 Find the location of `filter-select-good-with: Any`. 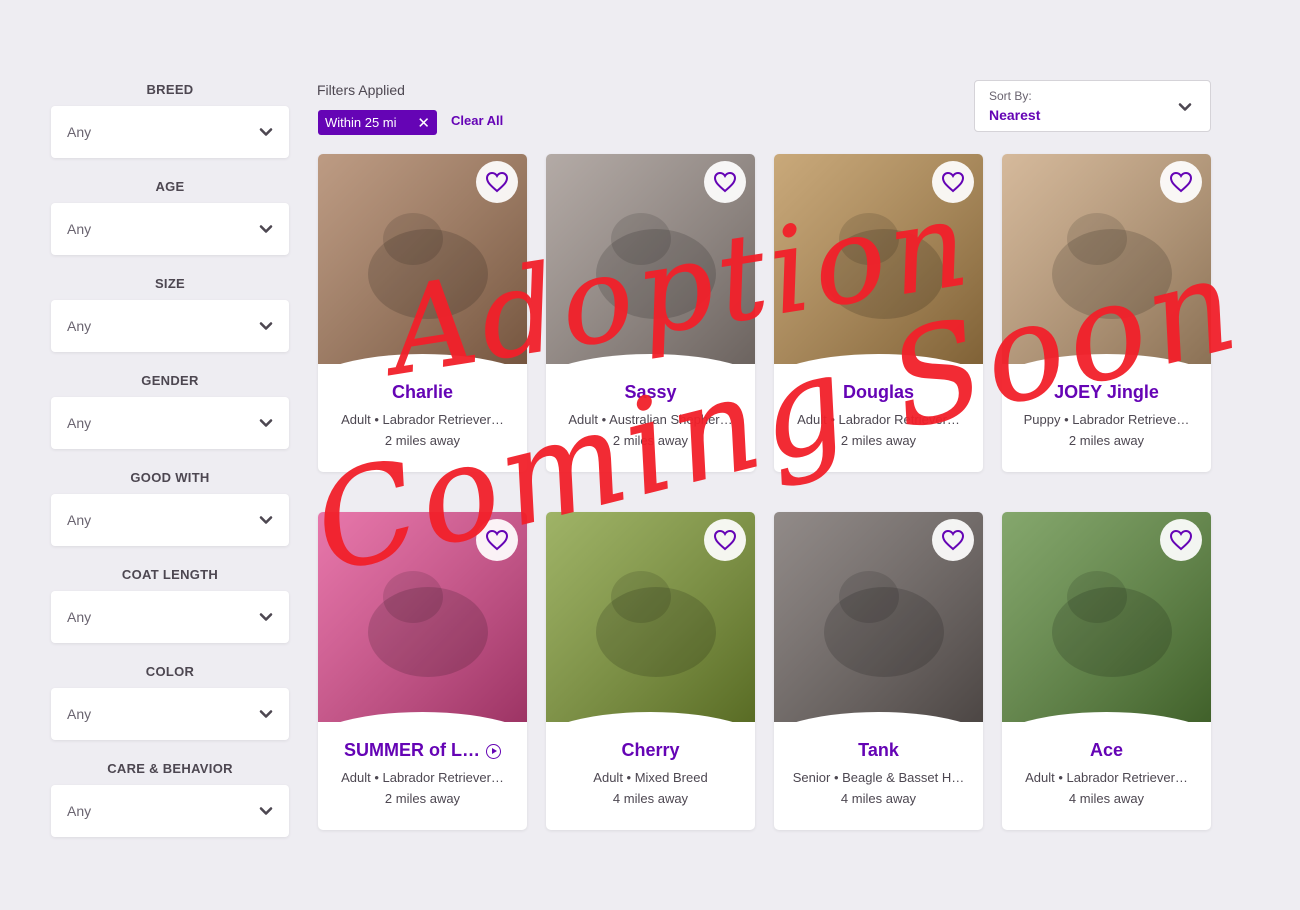

filter-select-good-with: Any is located at coordinates (170, 520).